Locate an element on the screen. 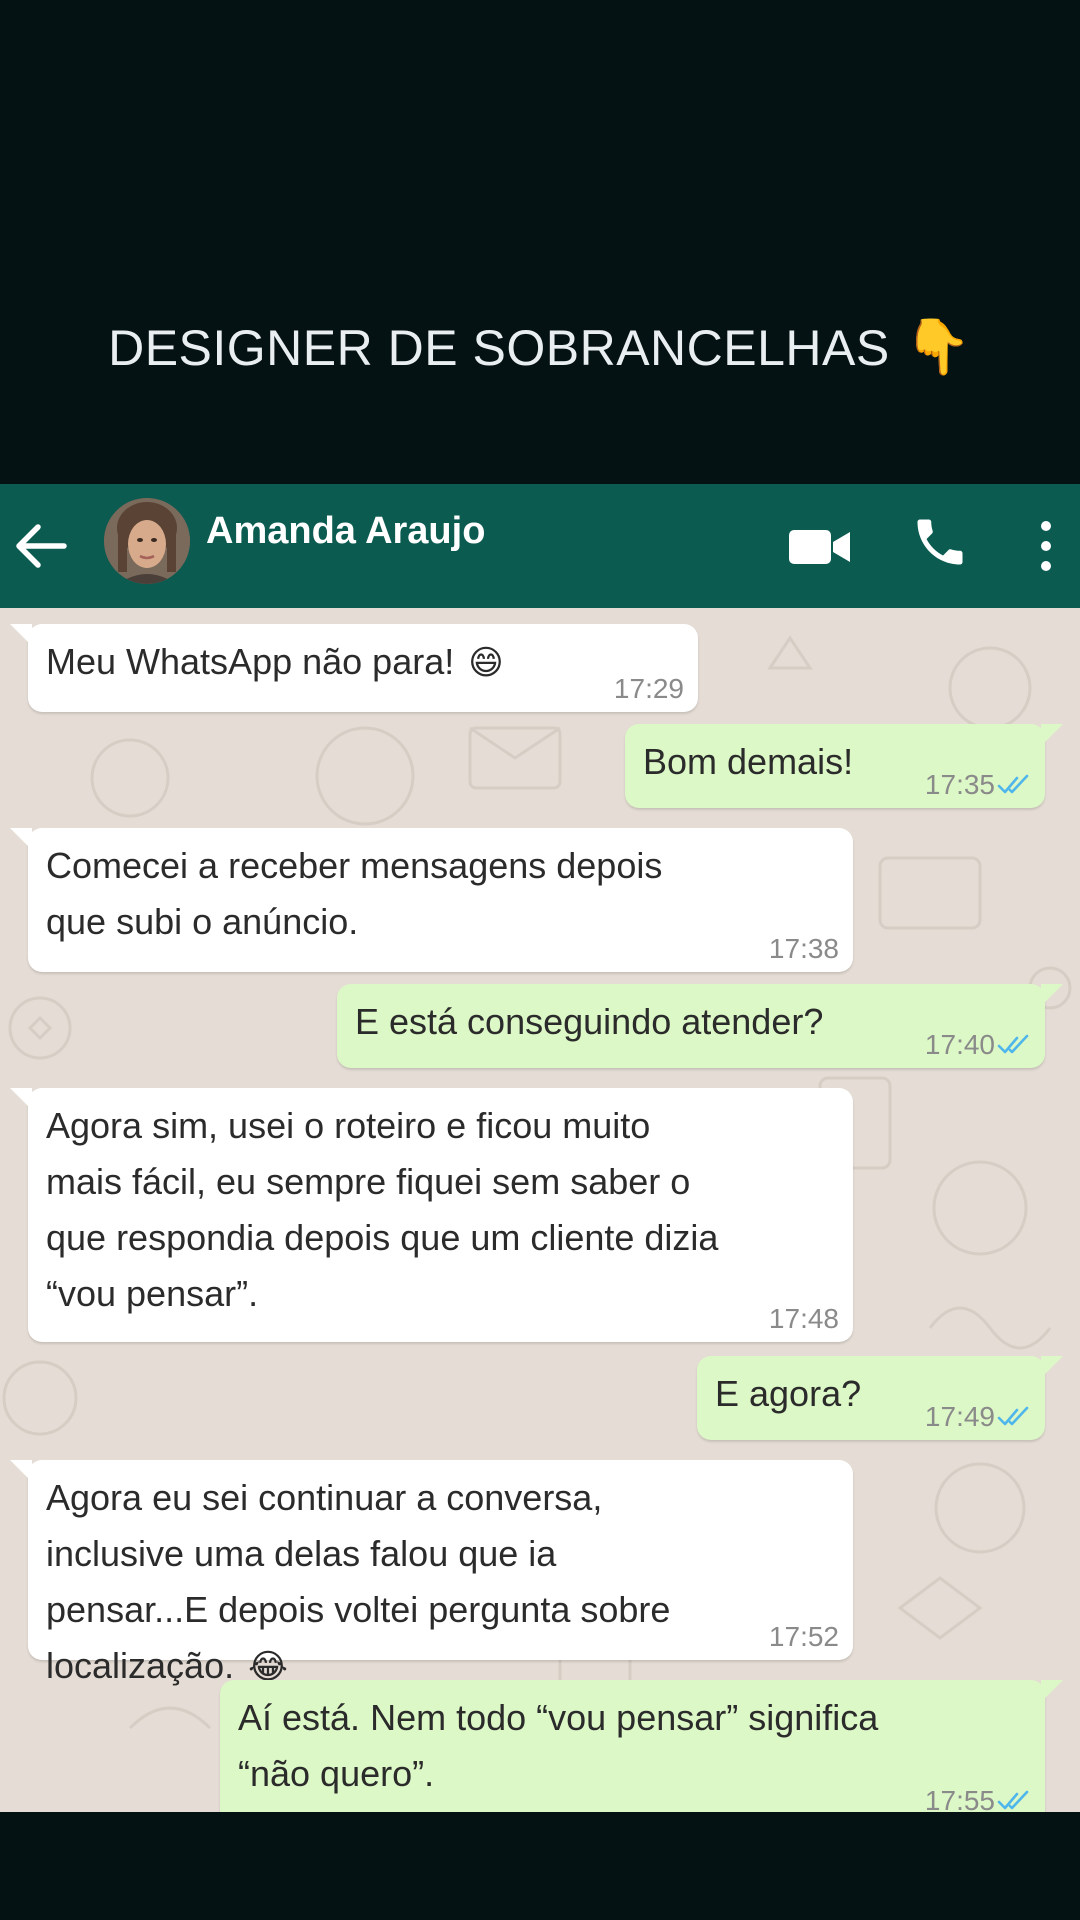 The width and height of the screenshot is (1080, 1920). avatar-photo is located at coordinates (147, 541).